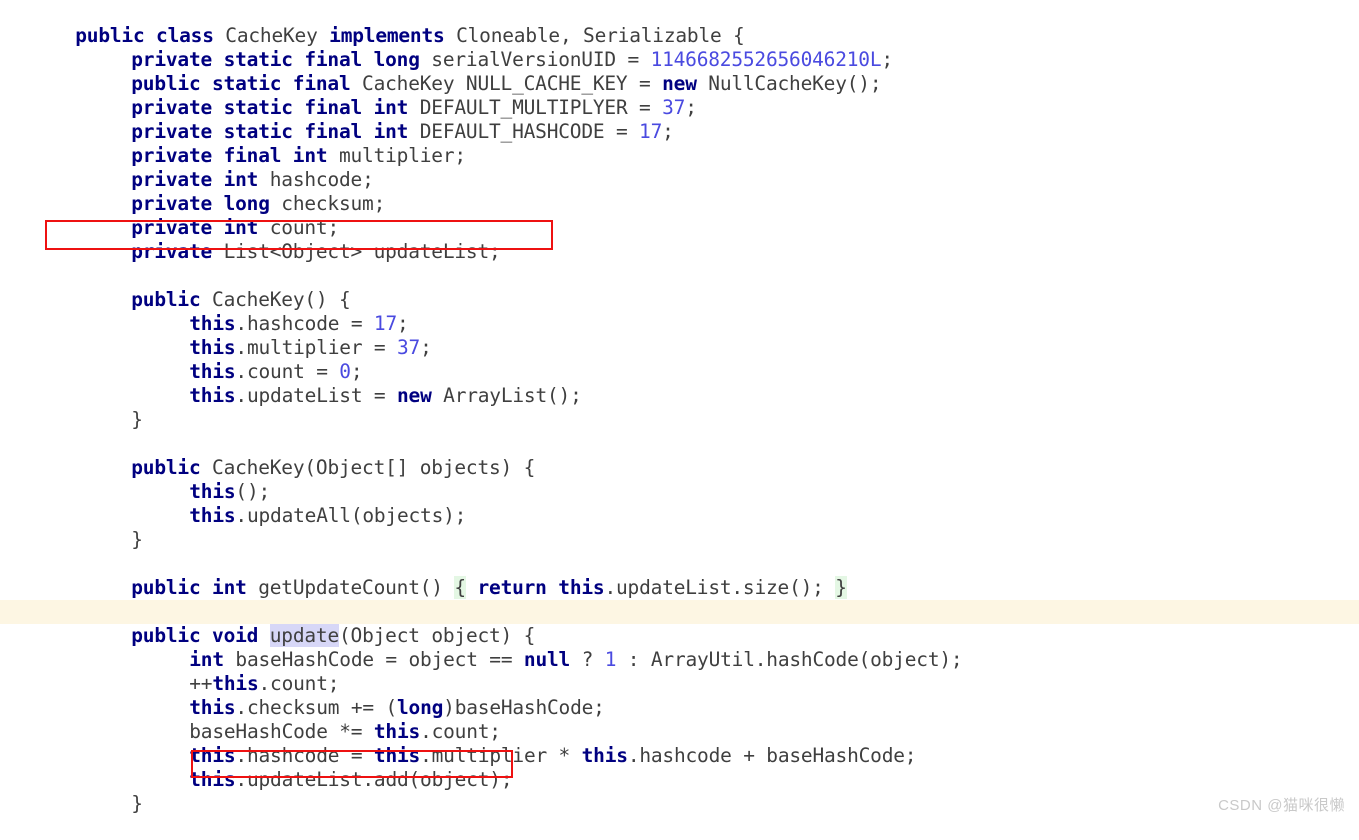  I want to click on code-line-25-blank, so click(679, 588).